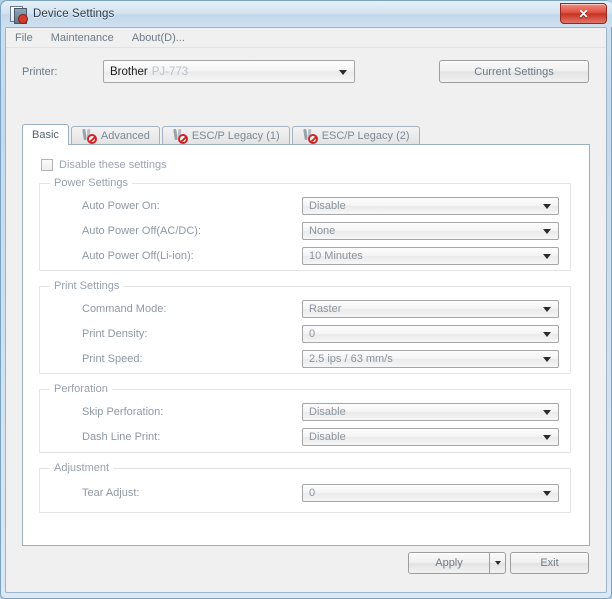 Image resolution: width=612 pixels, height=599 pixels. What do you see at coordinates (365, 136) in the screenshot?
I see `tab-escp-legacy-2-label: ESC/P Legacy (2)` at bounding box center [365, 136].